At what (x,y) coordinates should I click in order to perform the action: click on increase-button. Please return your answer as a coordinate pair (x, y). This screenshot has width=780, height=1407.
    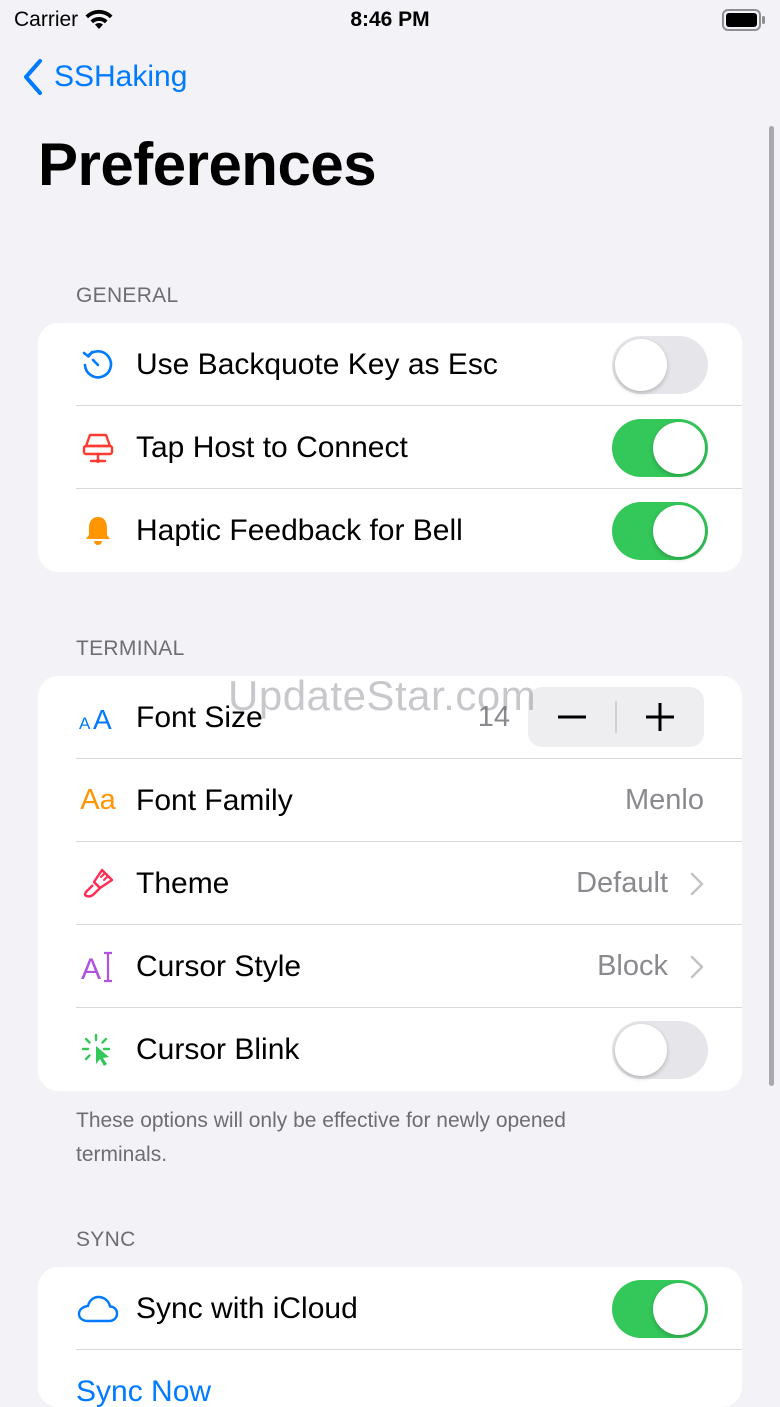
    Looking at the image, I should click on (660, 717).